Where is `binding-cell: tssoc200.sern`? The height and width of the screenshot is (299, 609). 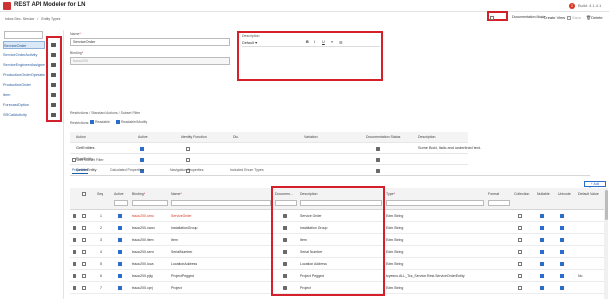
binding-cell: tssoc200.sern is located at coordinates (143, 252).